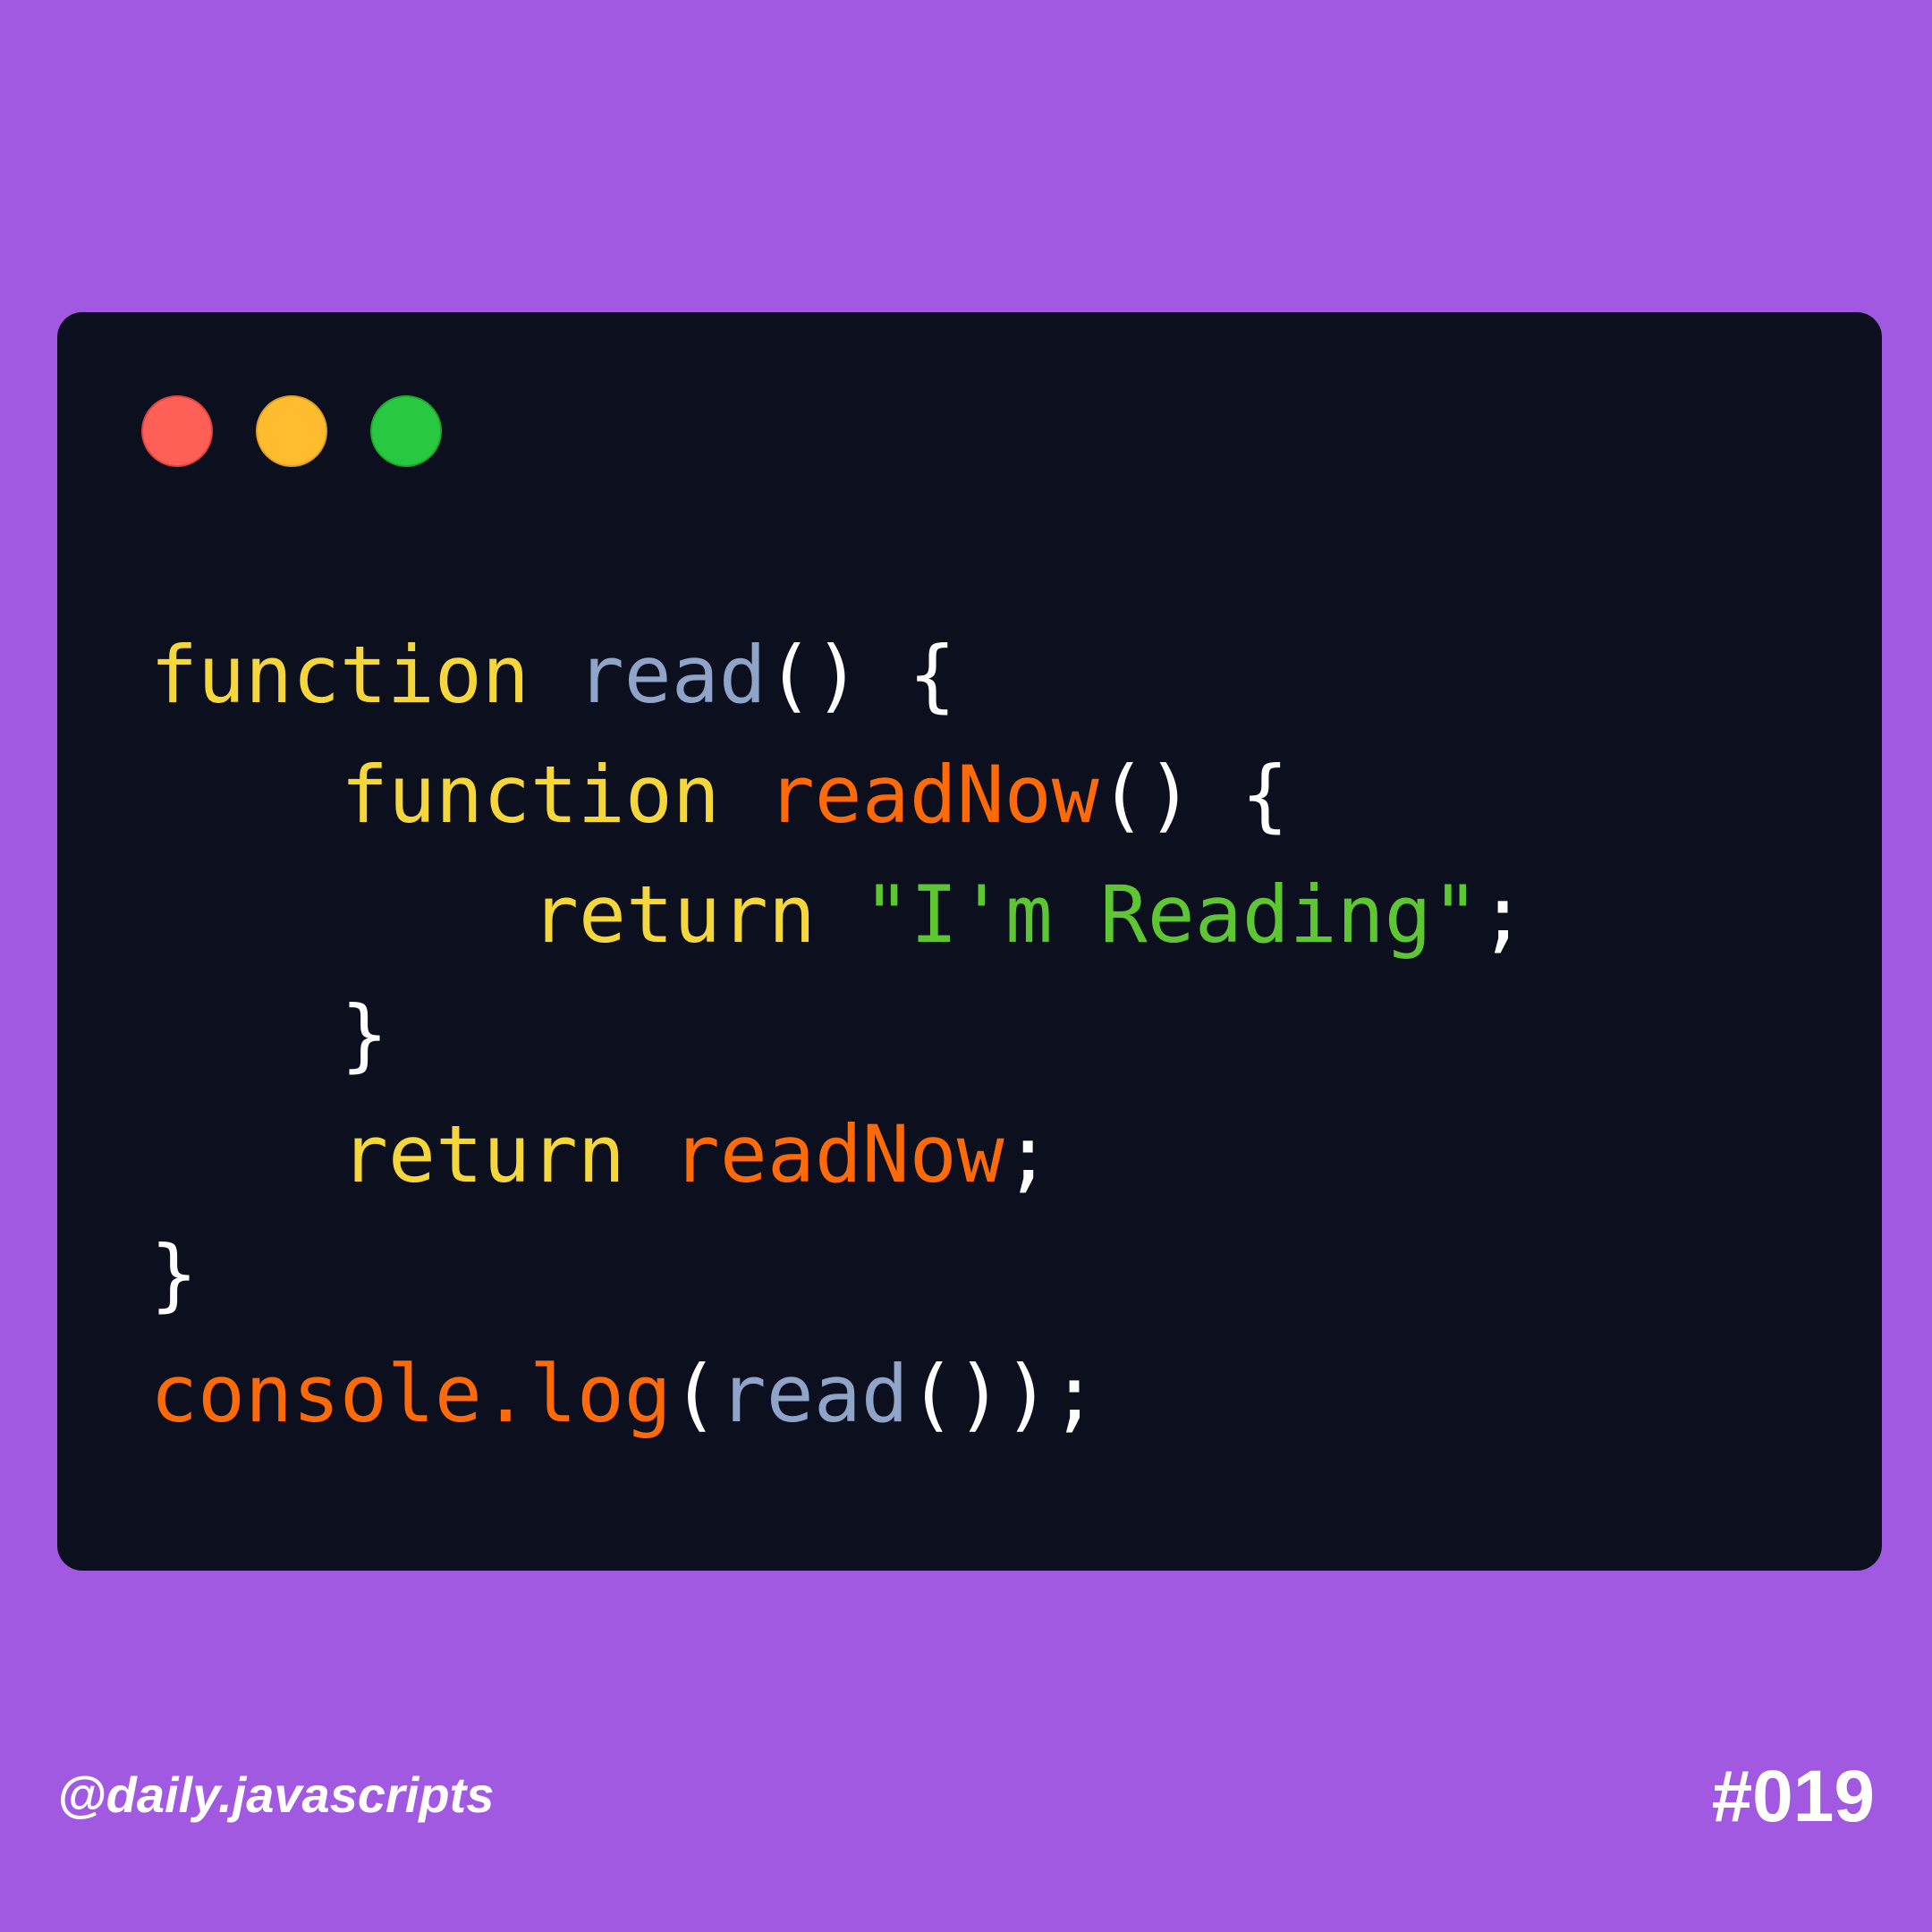  Describe the element at coordinates (276, 1795) in the screenshot. I see `author-handle: @daily.javascripts` at that location.